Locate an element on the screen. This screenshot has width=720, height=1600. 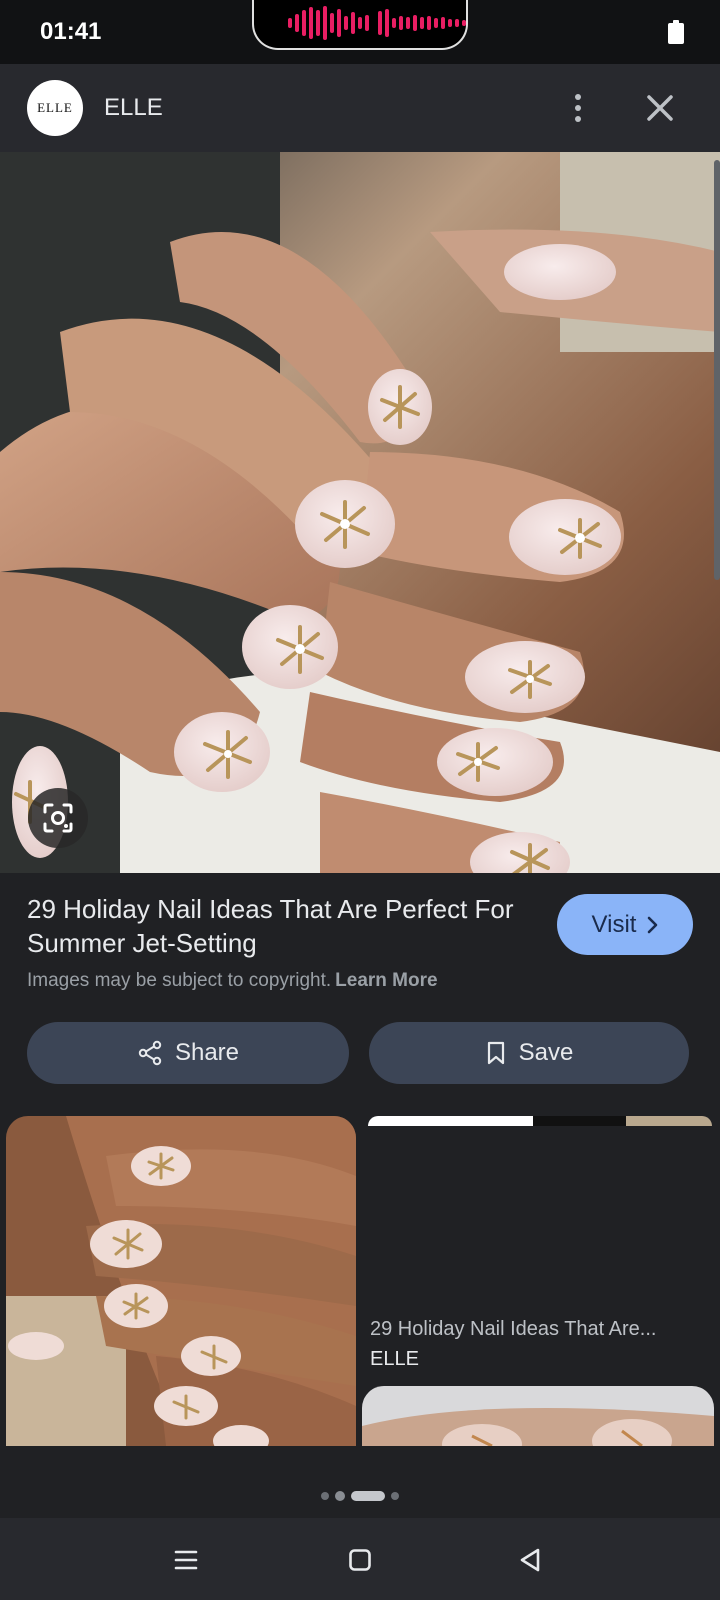
home-button is located at coordinates (360, 1560).